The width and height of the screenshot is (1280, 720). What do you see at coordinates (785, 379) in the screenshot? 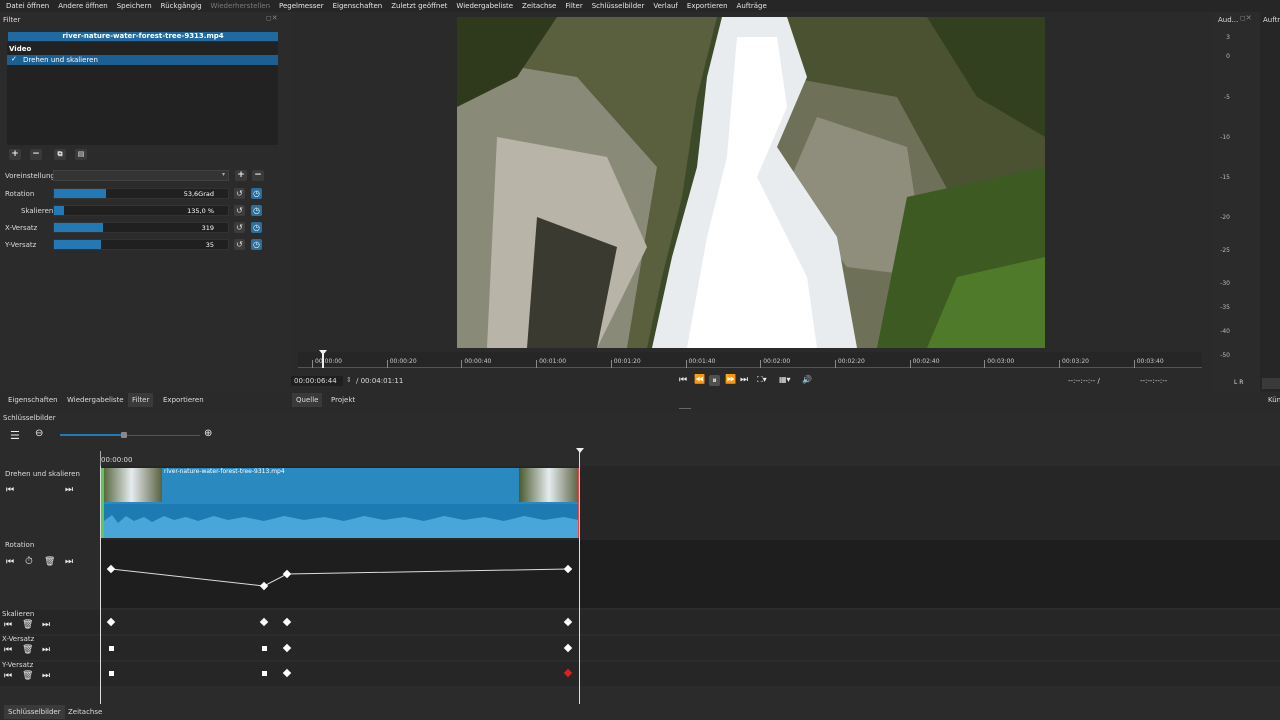
I see `grid-icon: ▦▾` at bounding box center [785, 379].